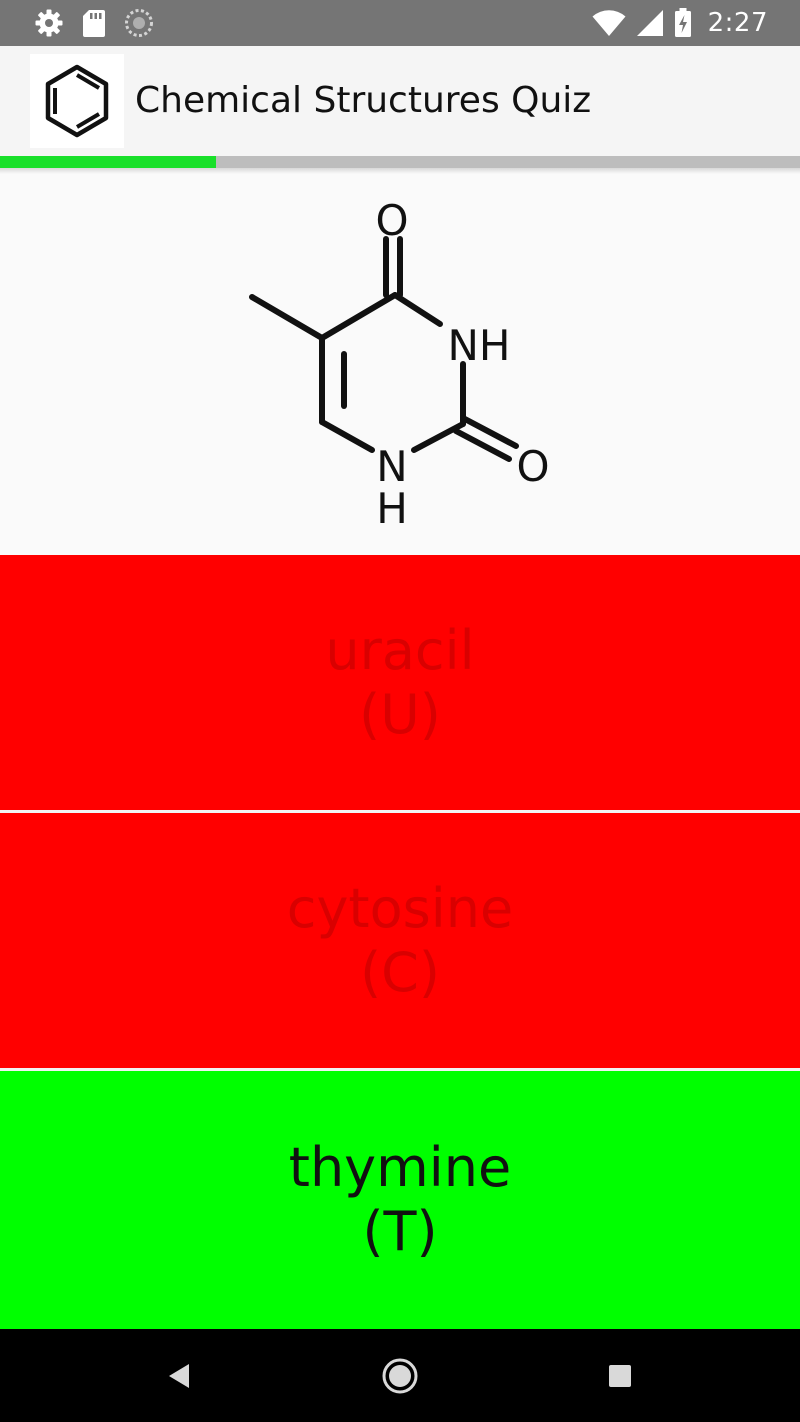  What do you see at coordinates (400, 972) in the screenshot?
I see `answer-abbreviation: (C)` at bounding box center [400, 972].